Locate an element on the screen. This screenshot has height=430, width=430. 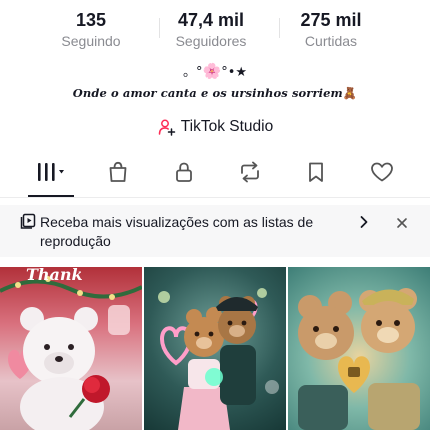
bio-decoration-left: 。° is located at coordinates (192, 72).